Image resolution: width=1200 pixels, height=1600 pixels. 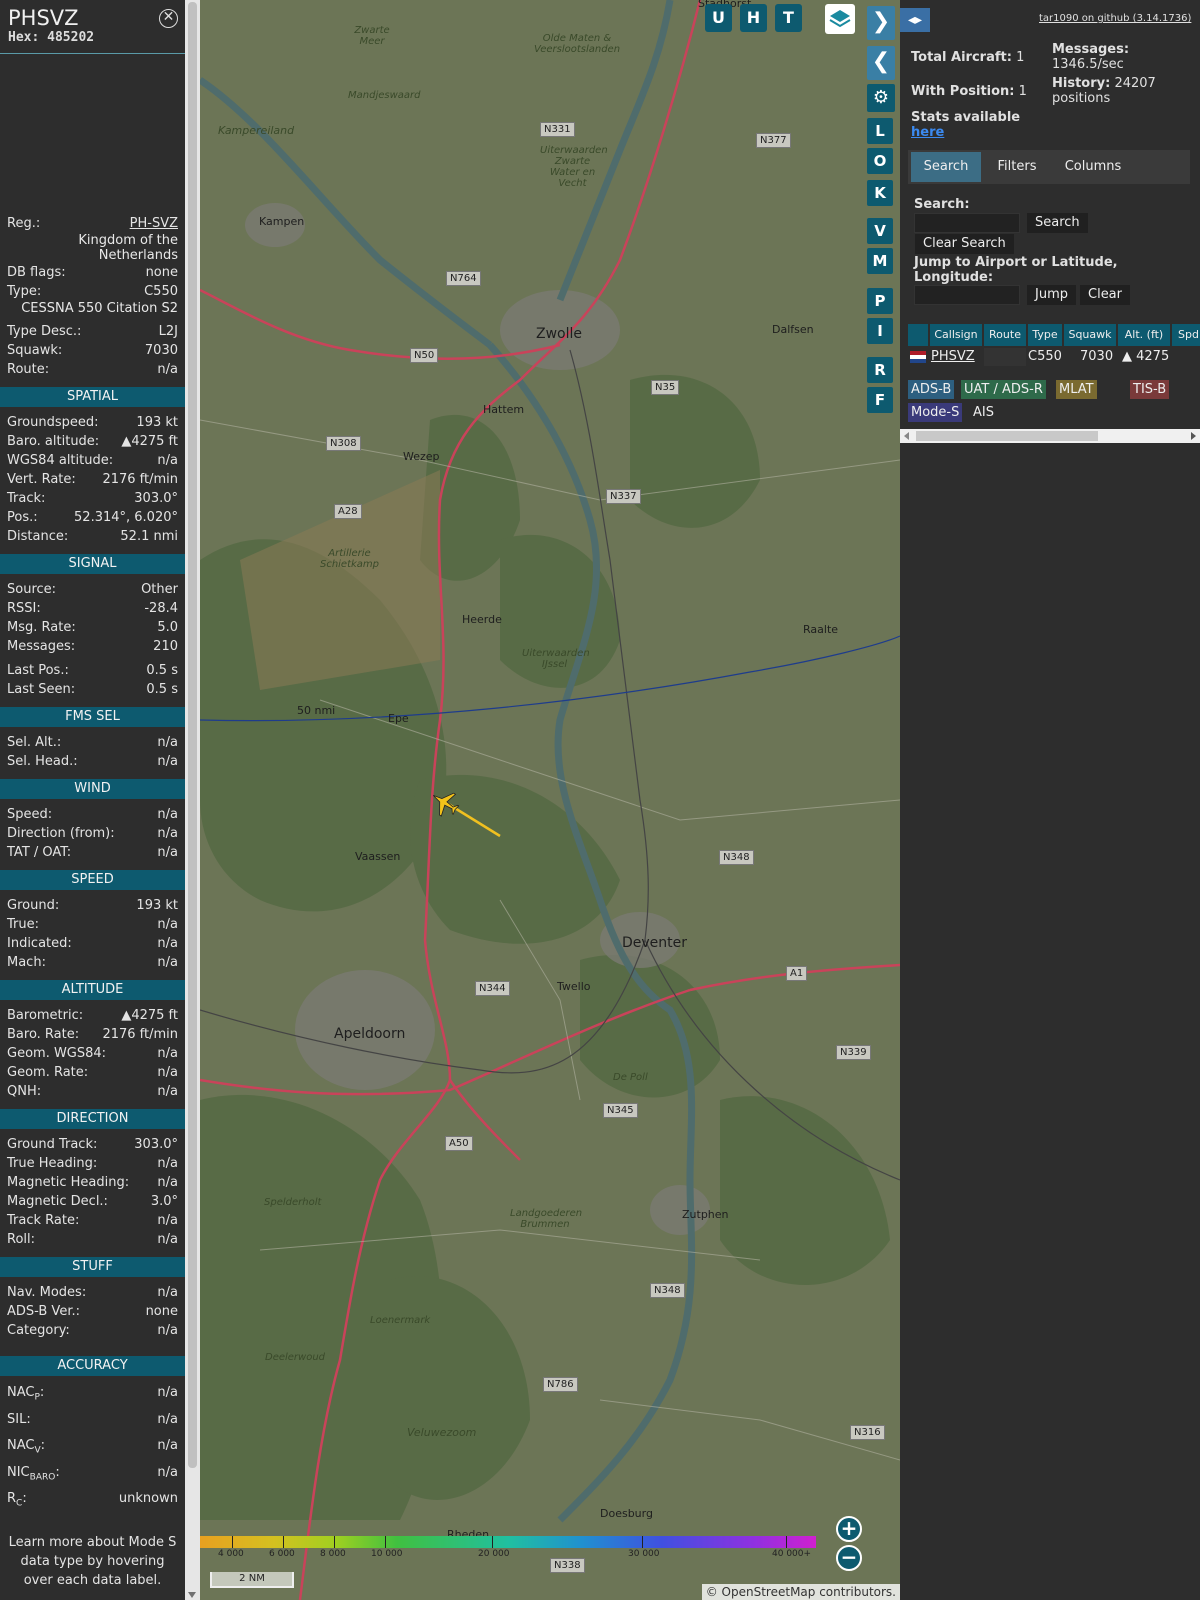 I want to click on info-panel-scrollbar, so click(x=192, y=800).